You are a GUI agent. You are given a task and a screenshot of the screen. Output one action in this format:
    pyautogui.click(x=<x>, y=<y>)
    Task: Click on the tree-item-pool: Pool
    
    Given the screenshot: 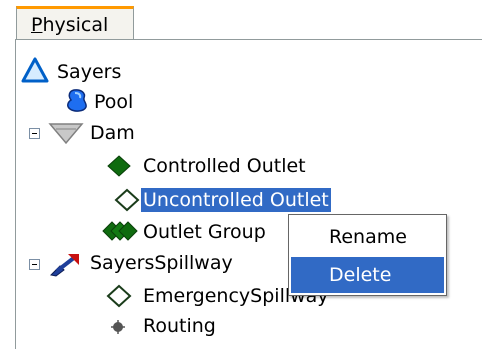 What is the action you would take?
    pyautogui.click(x=113, y=102)
    